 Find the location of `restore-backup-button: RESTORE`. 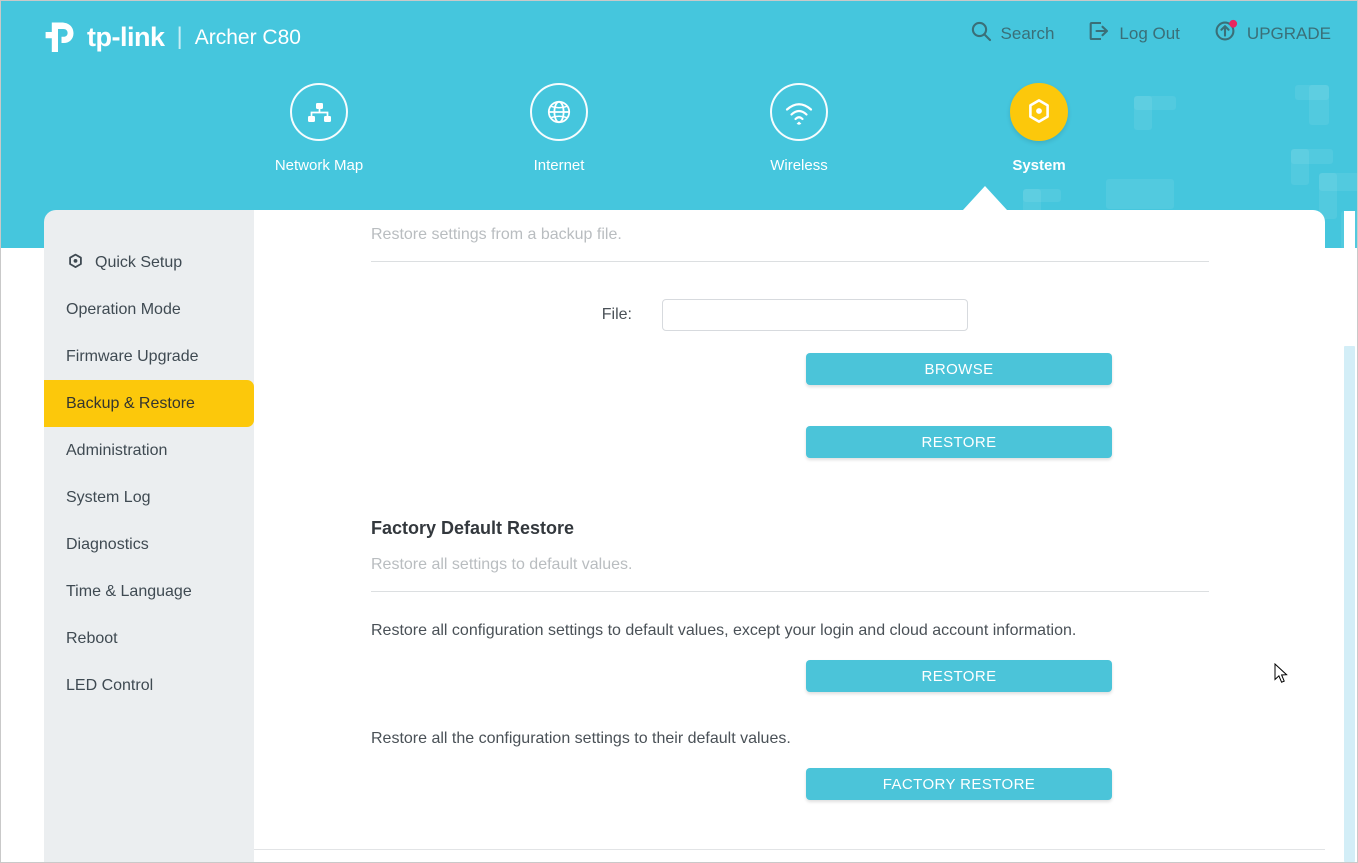

restore-backup-button: RESTORE is located at coordinates (959, 442).